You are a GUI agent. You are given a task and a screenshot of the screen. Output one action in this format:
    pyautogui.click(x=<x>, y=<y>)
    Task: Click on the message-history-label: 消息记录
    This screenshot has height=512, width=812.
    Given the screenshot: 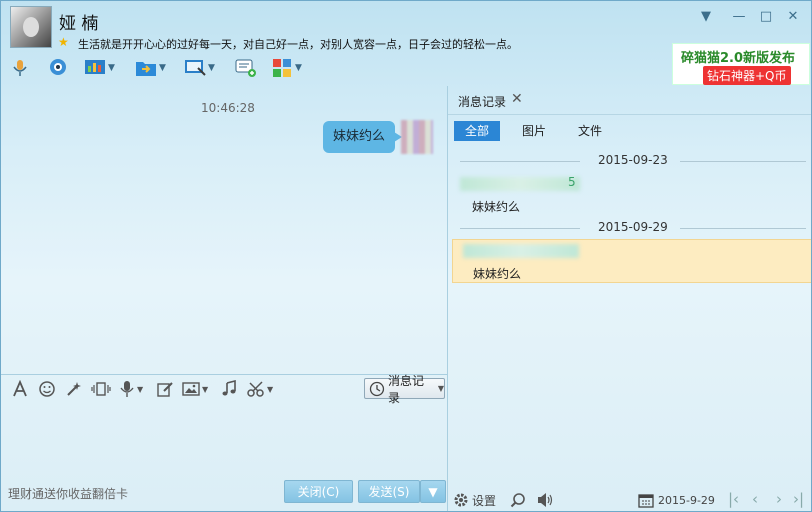 What is the action you would take?
    pyautogui.click(x=405, y=389)
    